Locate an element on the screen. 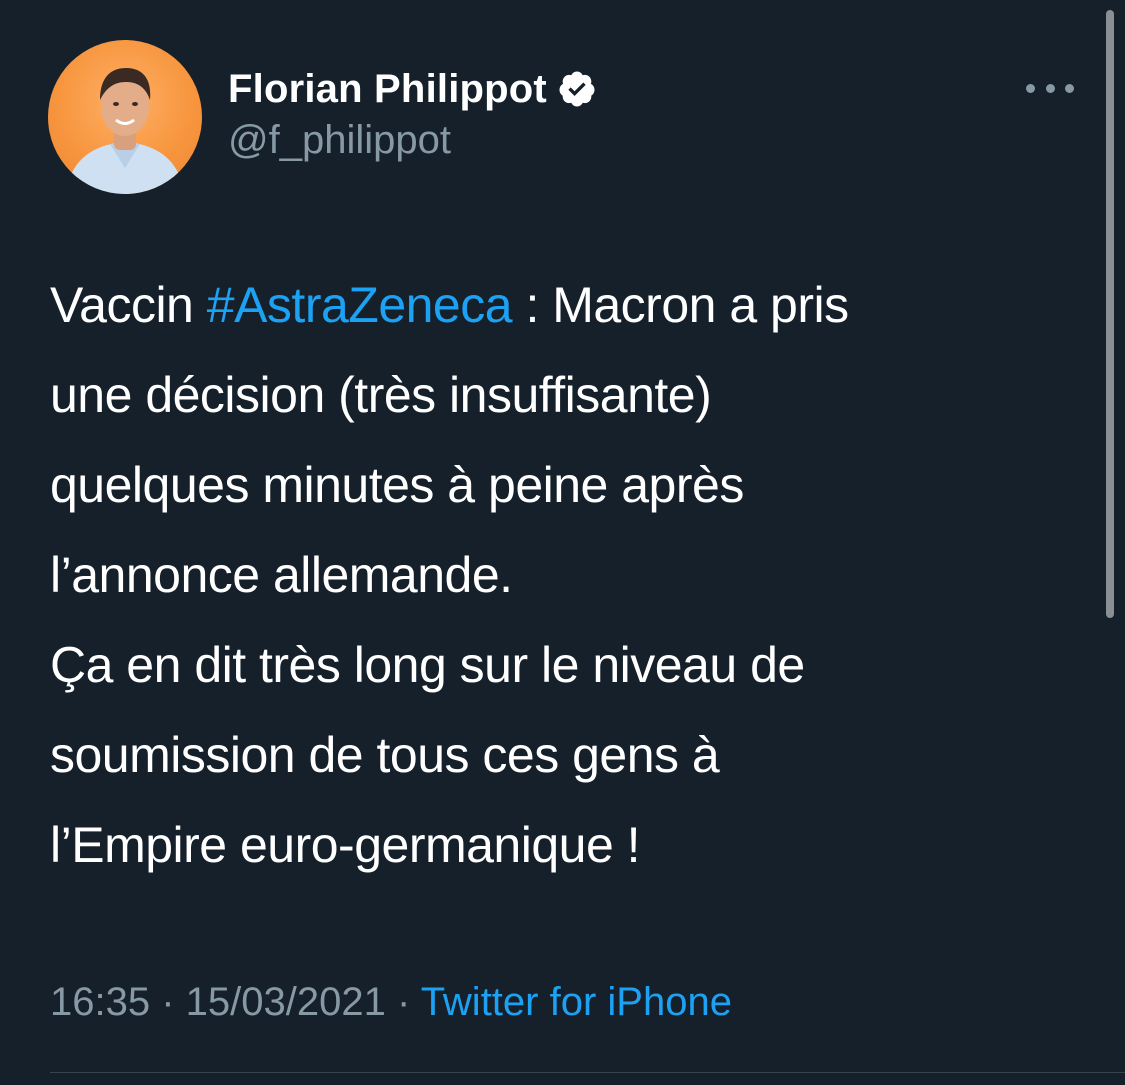  tweet-date: 15/03/2021 is located at coordinates (286, 1002).